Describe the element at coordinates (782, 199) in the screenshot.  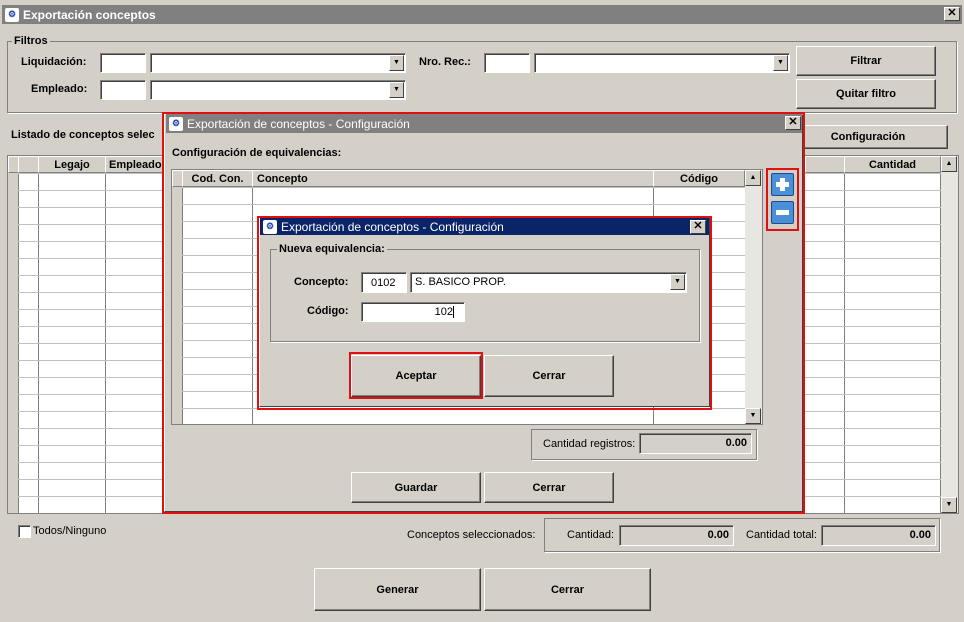
I see `highlight-add-remove` at that location.